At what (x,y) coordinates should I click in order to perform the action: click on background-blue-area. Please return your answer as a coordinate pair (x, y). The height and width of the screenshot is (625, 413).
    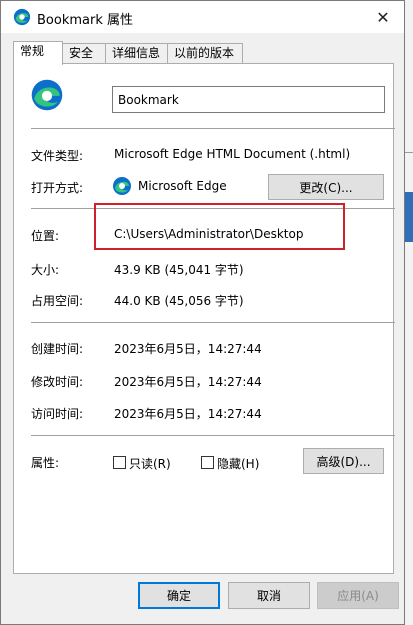
    Looking at the image, I should click on (409, 217).